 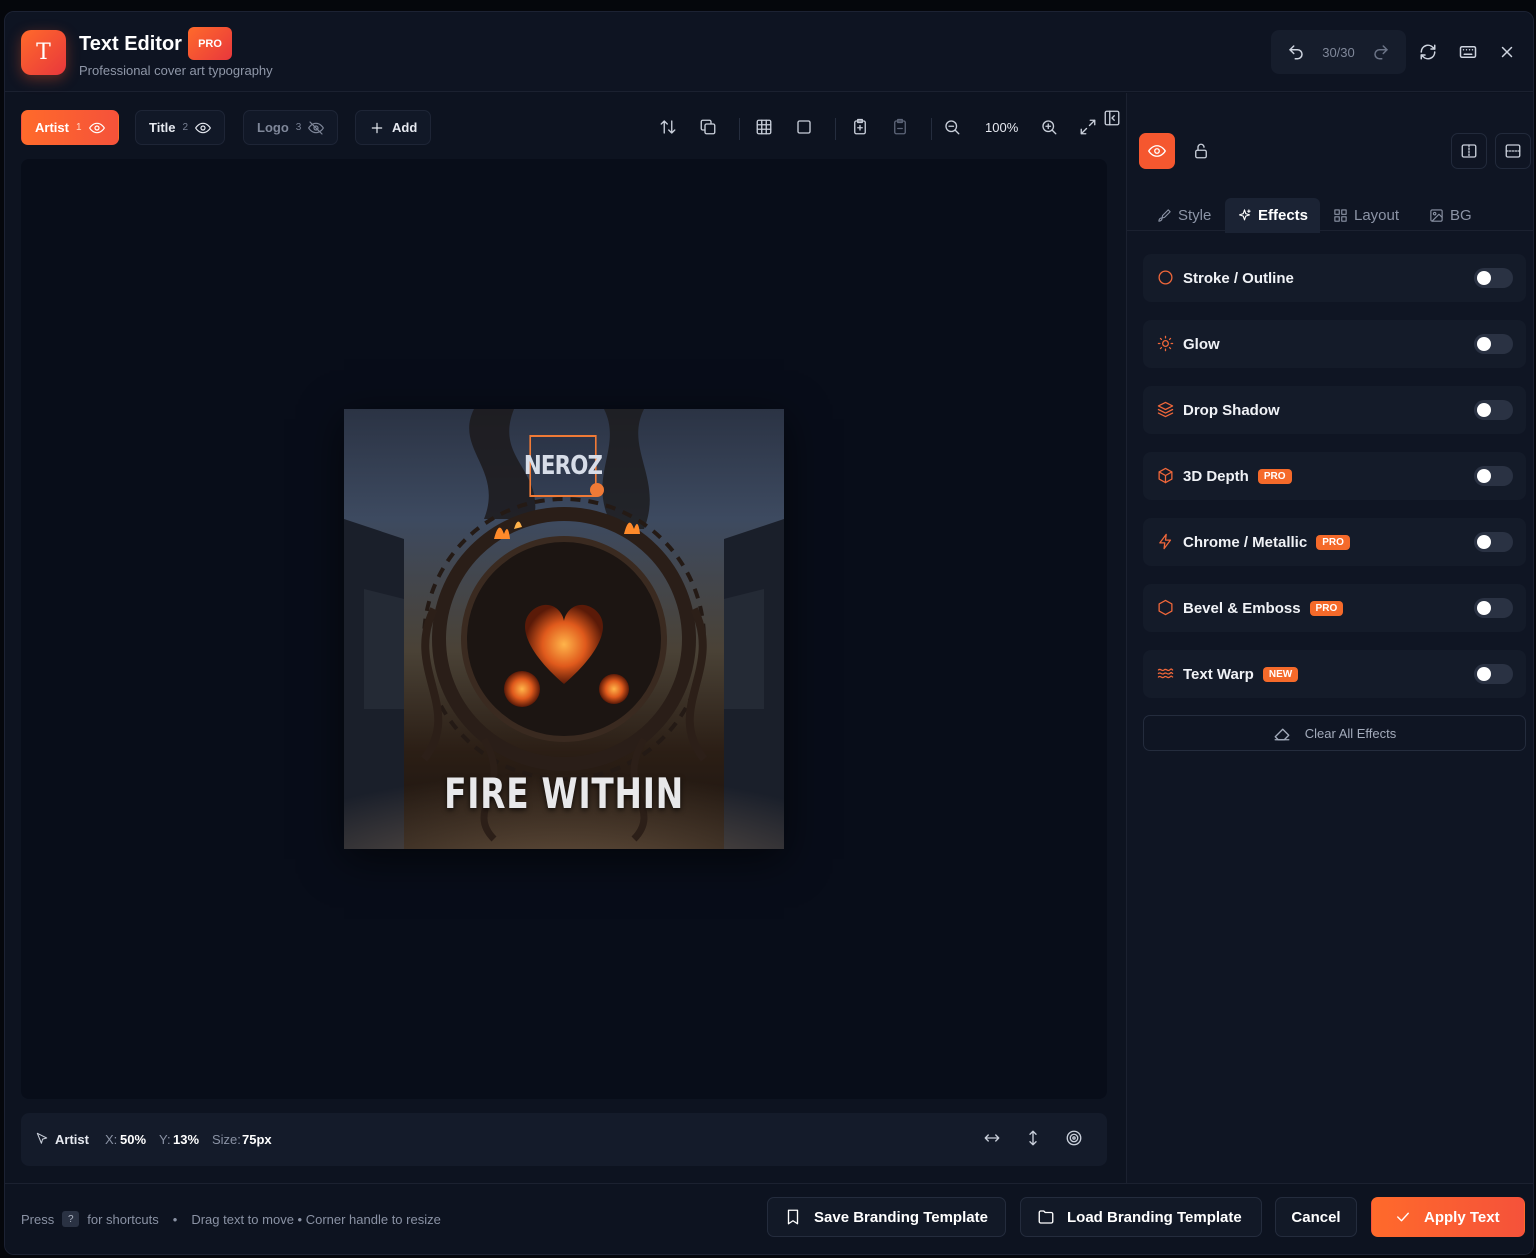 I want to click on refresh-icon, so click(x=1428, y=52).